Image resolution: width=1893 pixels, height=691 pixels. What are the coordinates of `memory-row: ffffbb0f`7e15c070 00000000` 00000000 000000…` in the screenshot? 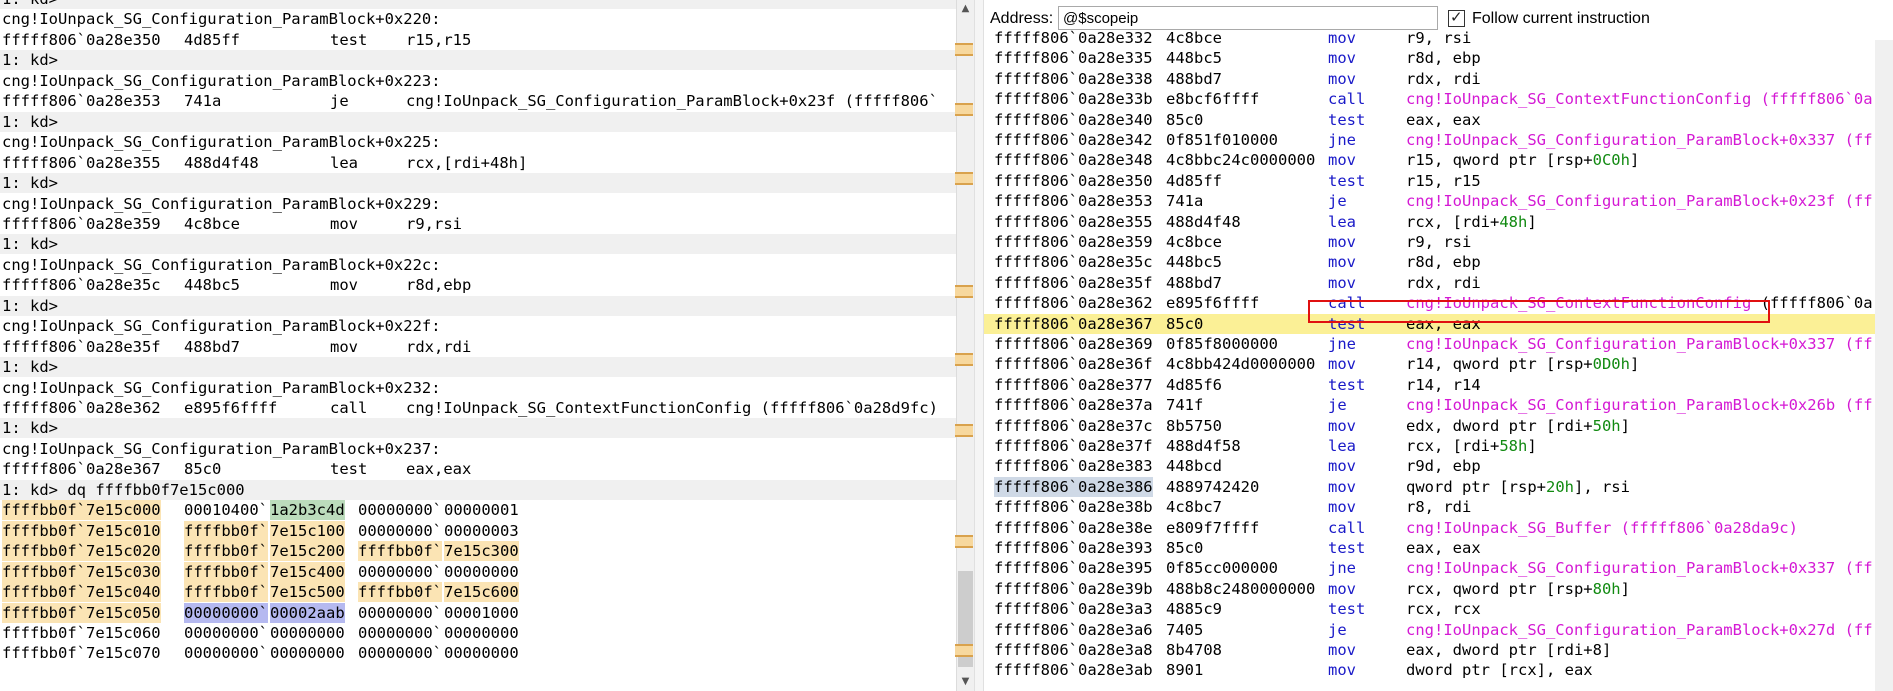 It's located at (478, 653).